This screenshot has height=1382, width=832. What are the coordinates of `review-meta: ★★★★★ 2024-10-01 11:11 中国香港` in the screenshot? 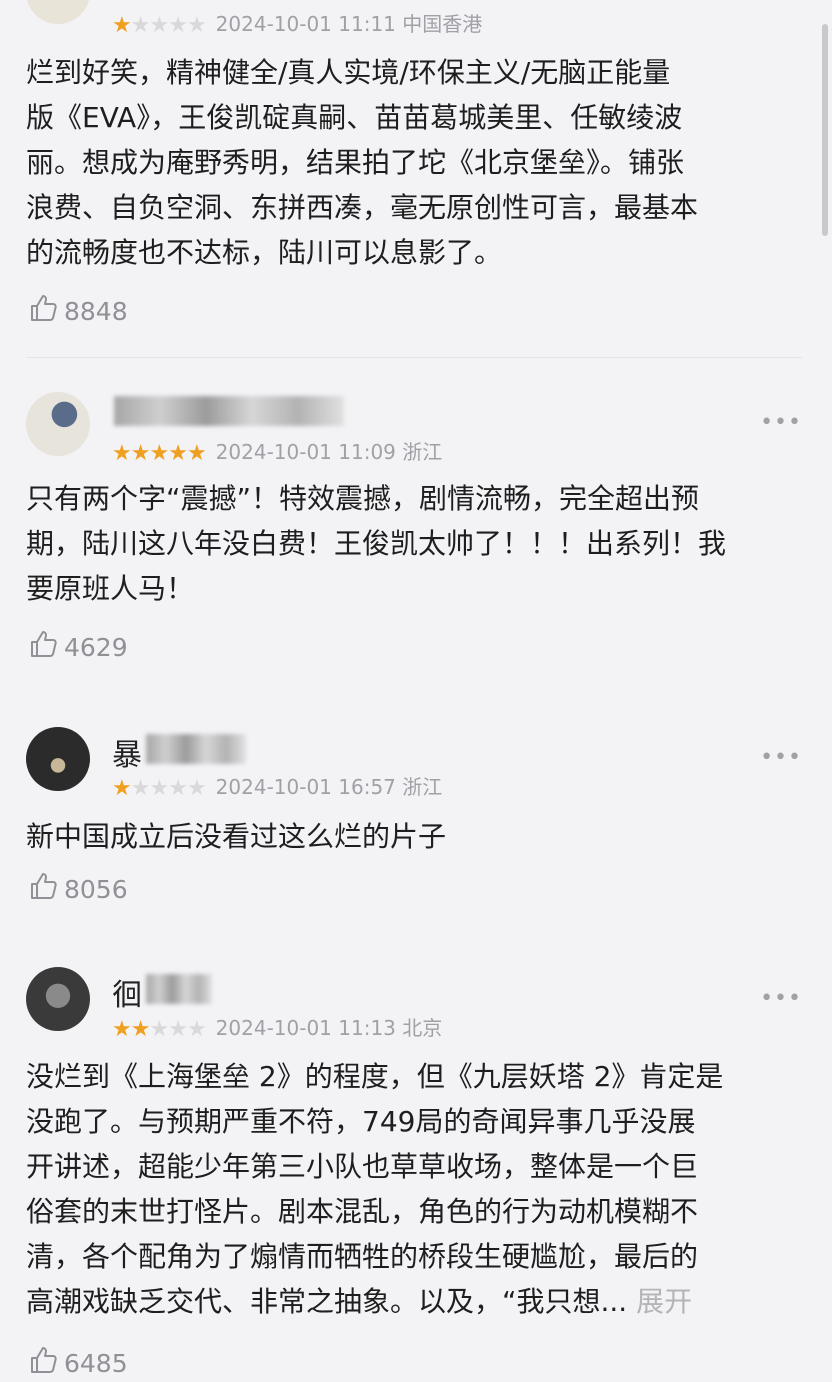 It's located at (297, 23).